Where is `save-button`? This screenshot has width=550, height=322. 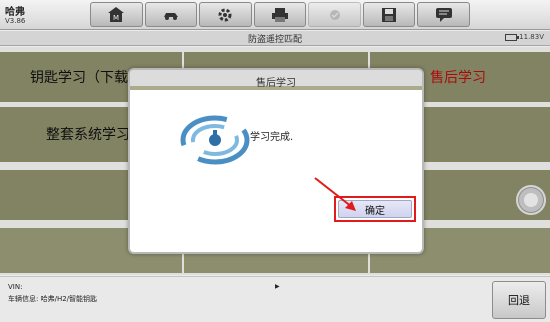 save-button is located at coordinates (389, 14).